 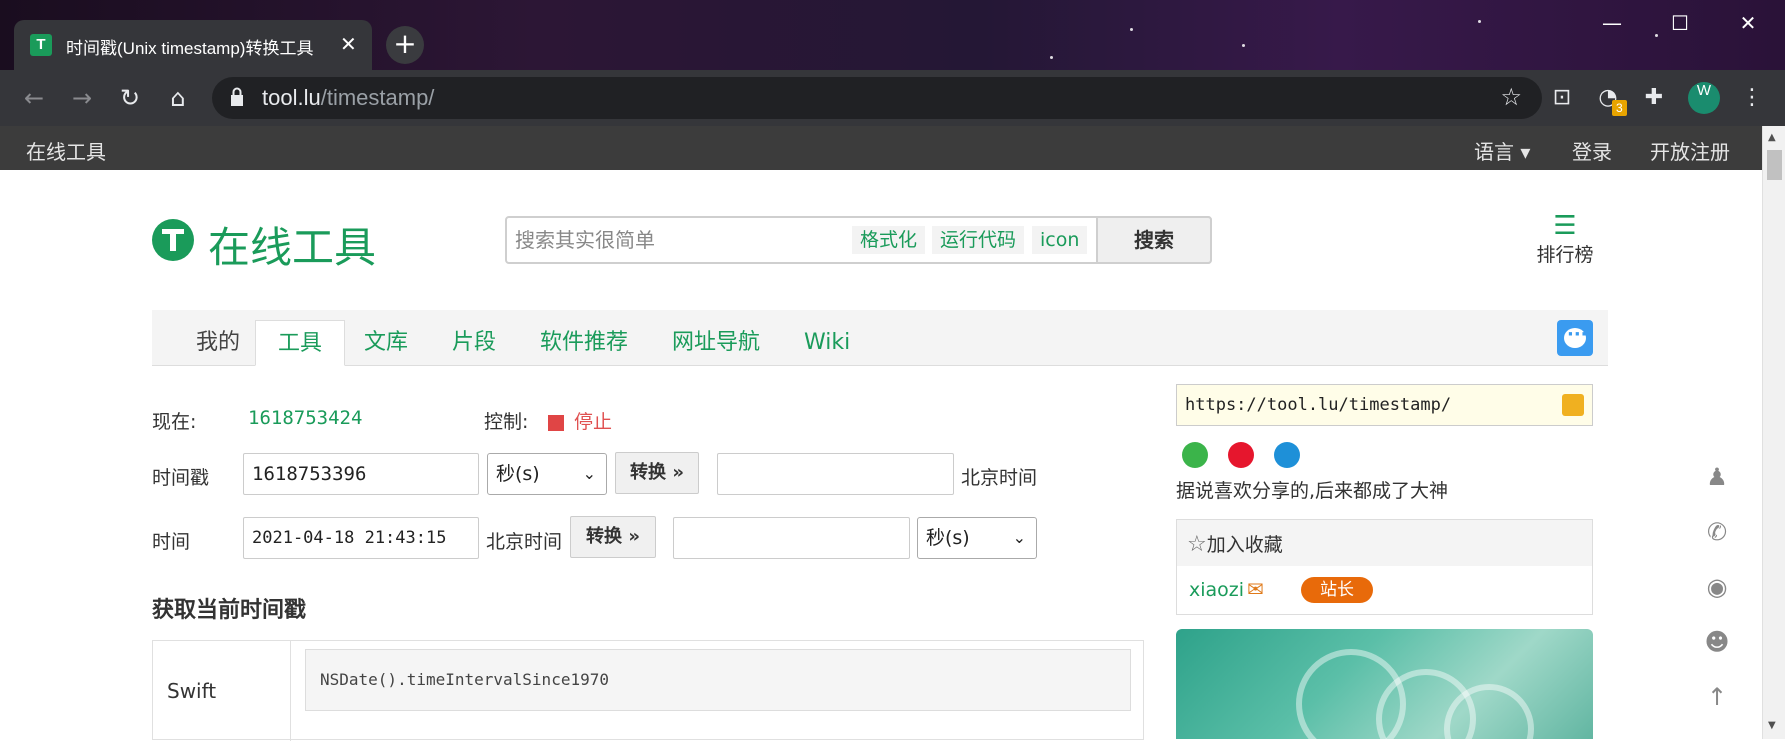 I want to click on promo-banner-image, so click(x=1384, y=684).